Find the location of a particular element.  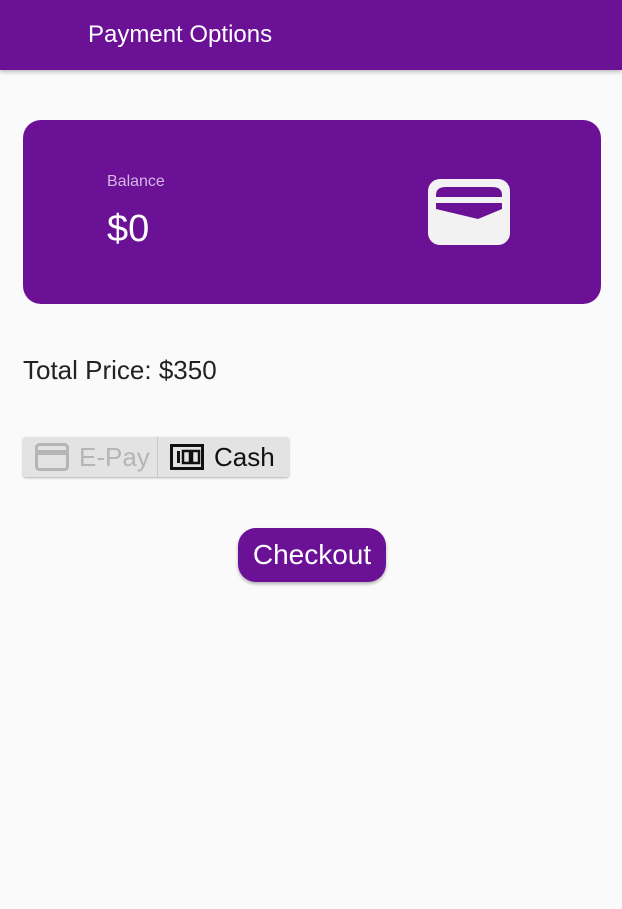

total-price: Total Price: $350 is located at coordinates (120, 370).